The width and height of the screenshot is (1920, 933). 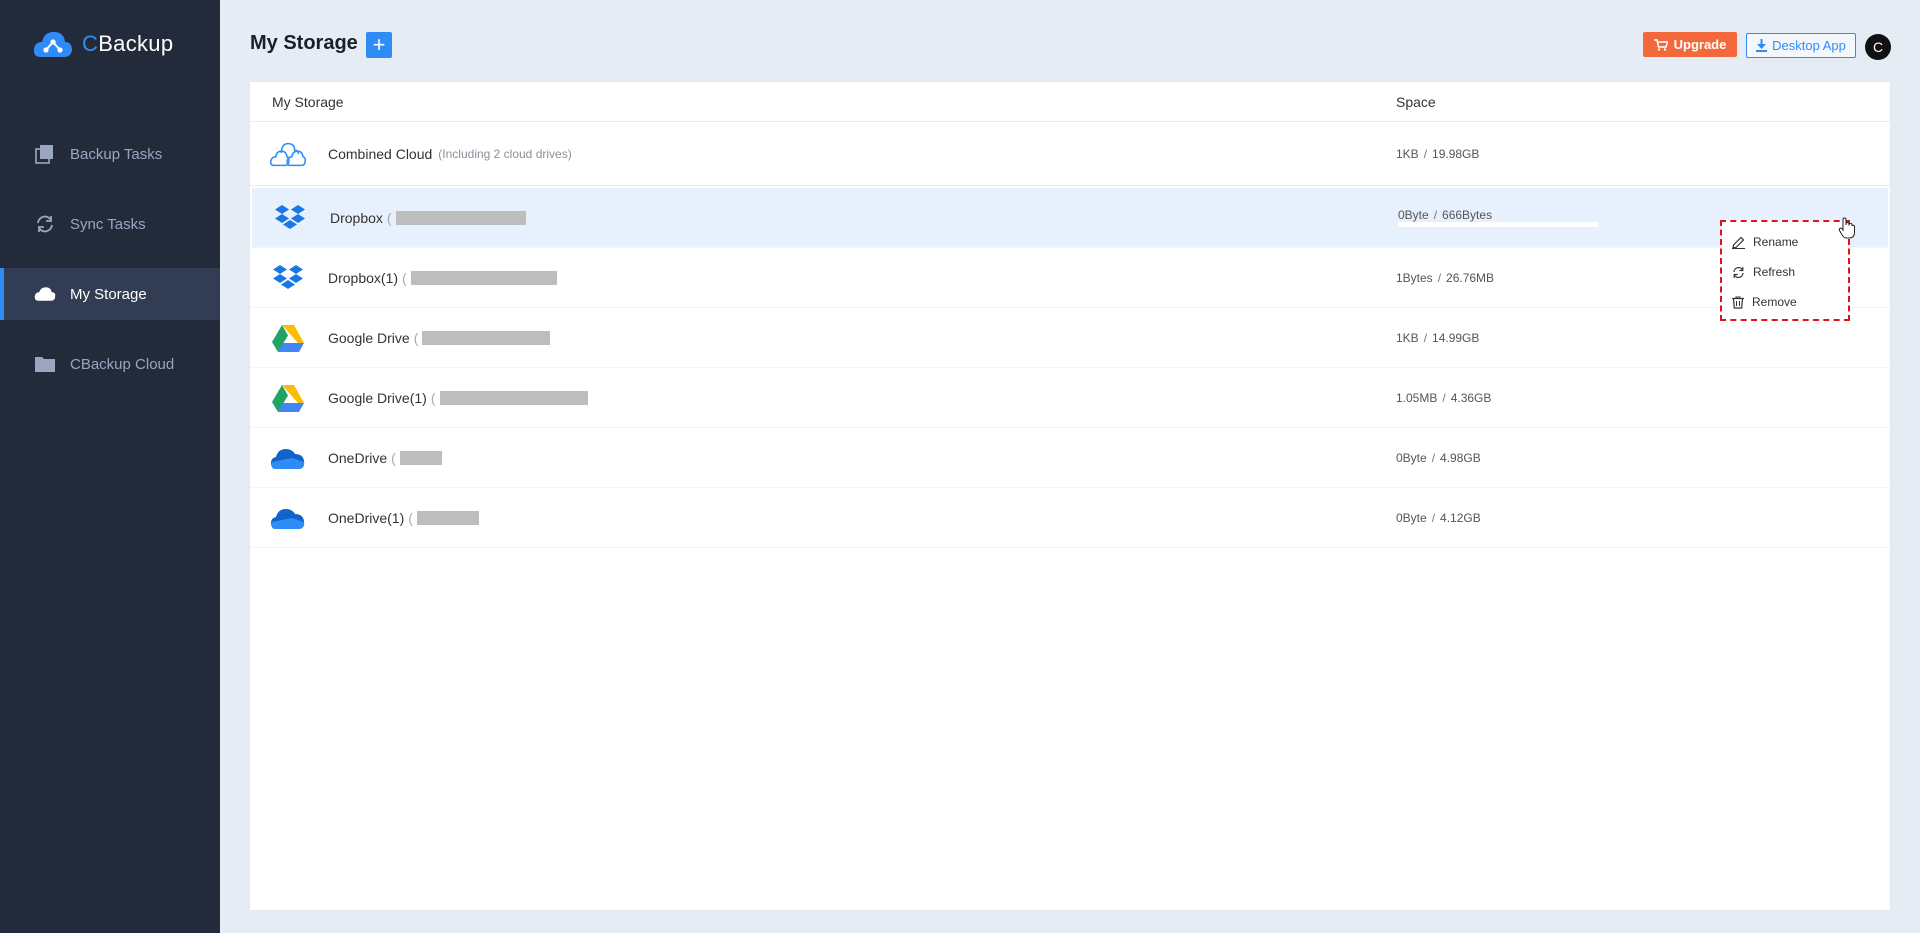 I want to click on storage-name: Google Drive(1) (, so click(x=458, y=398).